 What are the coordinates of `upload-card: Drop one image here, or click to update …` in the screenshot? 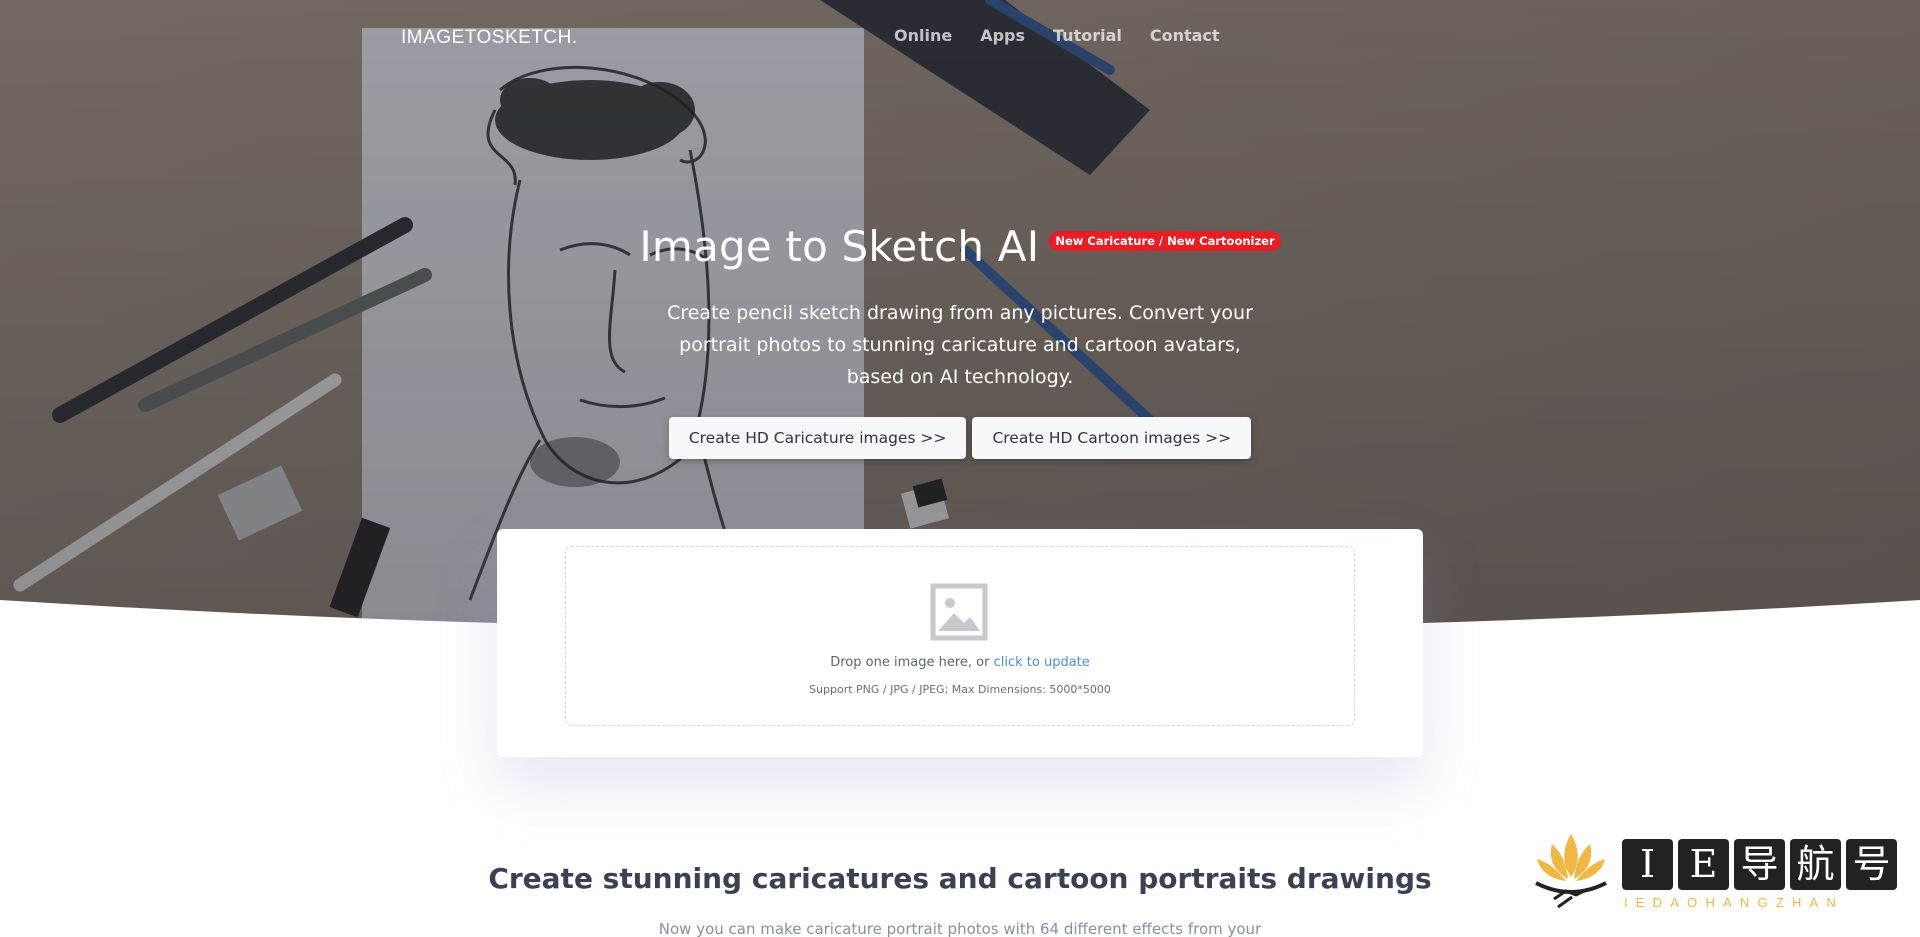 It's located at (960, 643).